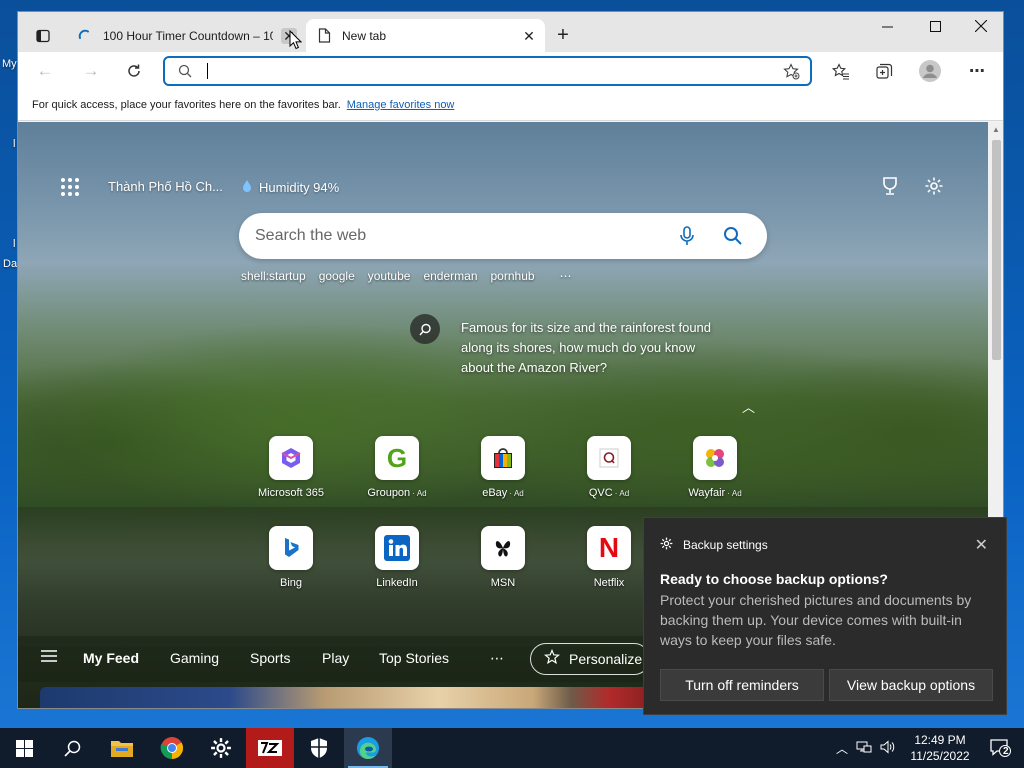  Describe the element at coordinates (934, 187) in the screenshot. I see `page-settings-icon` at that location.